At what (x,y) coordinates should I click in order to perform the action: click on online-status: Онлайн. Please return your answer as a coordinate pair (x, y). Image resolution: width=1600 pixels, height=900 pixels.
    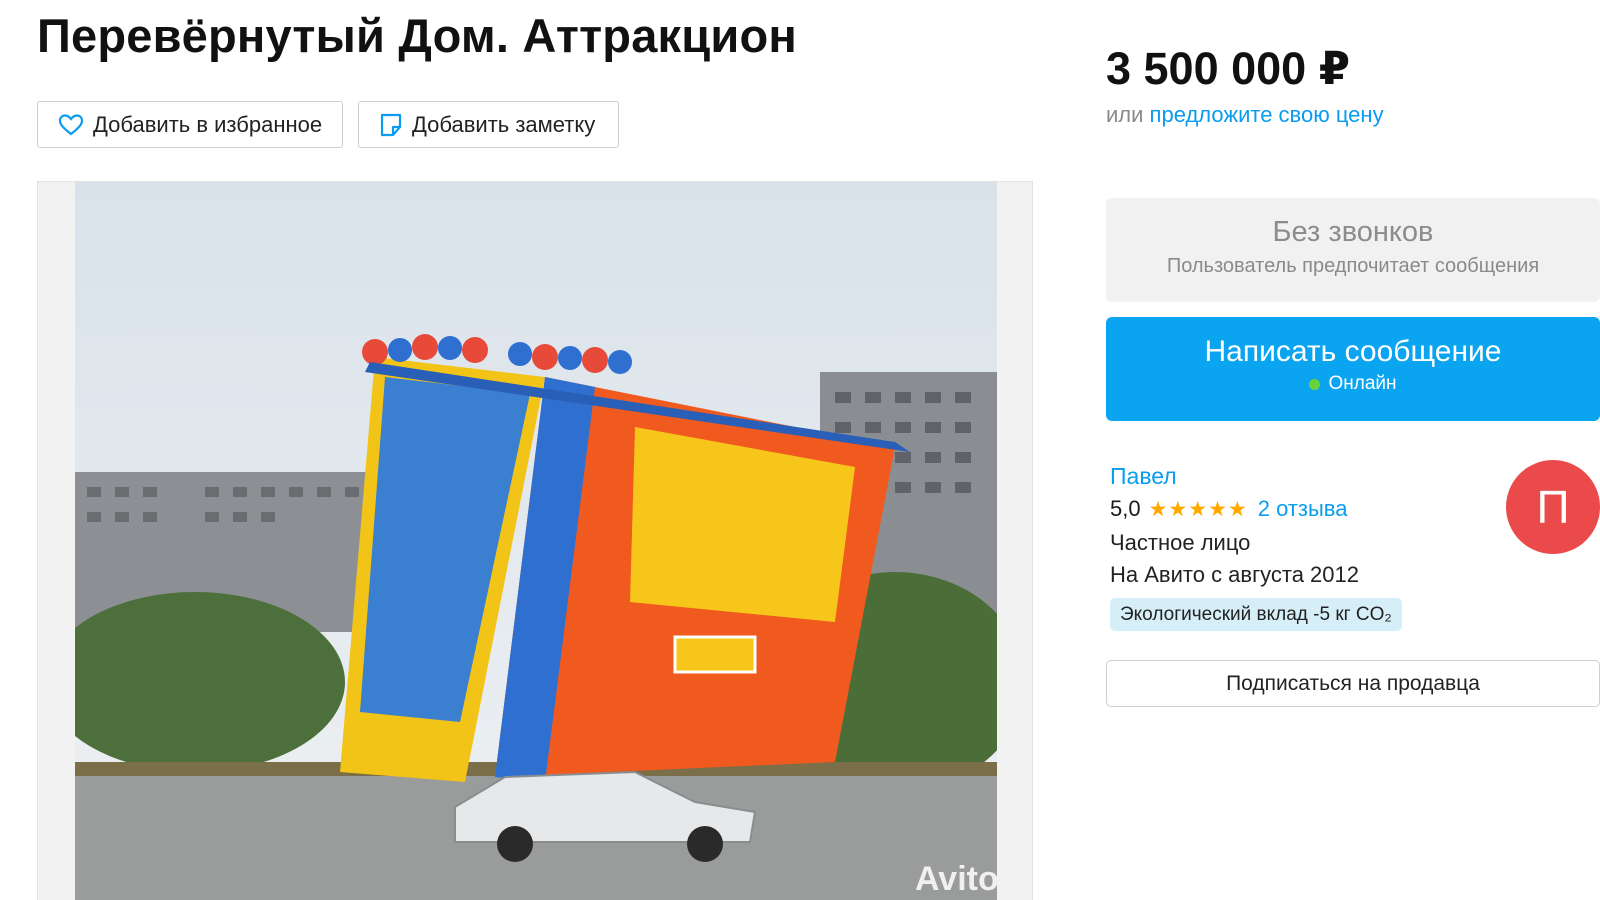
    Looking at the image, I should click on (1353, 384).